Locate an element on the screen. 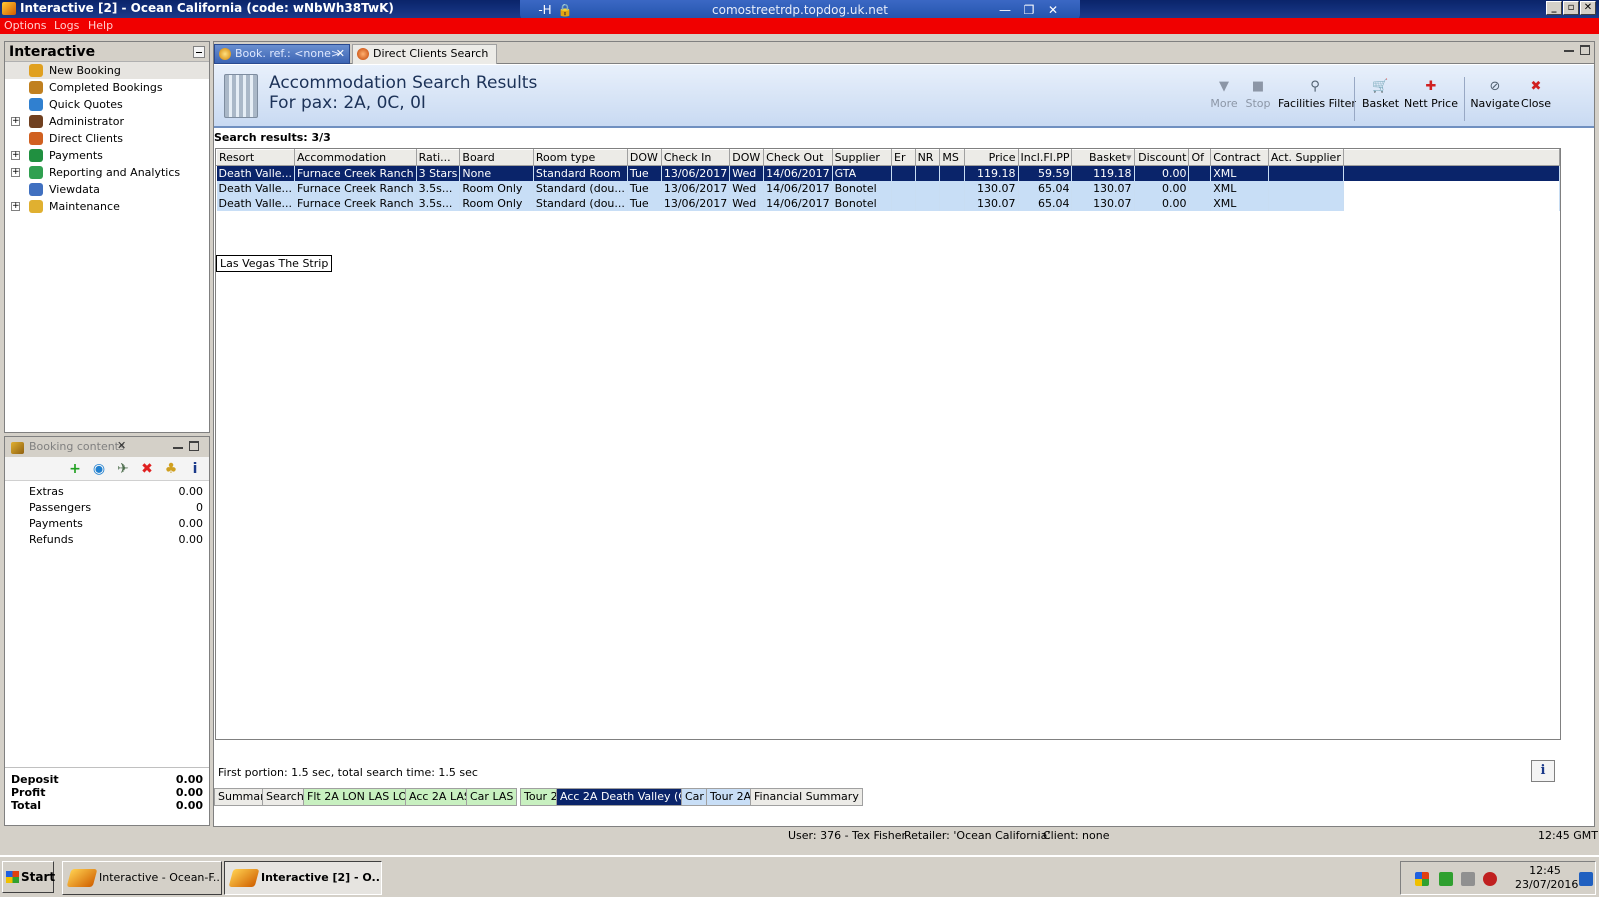 The width and height of the screenshot is (1599, 897). tab-direct-clients-search: Direct Clients Search is located at coordinates (425, 54).